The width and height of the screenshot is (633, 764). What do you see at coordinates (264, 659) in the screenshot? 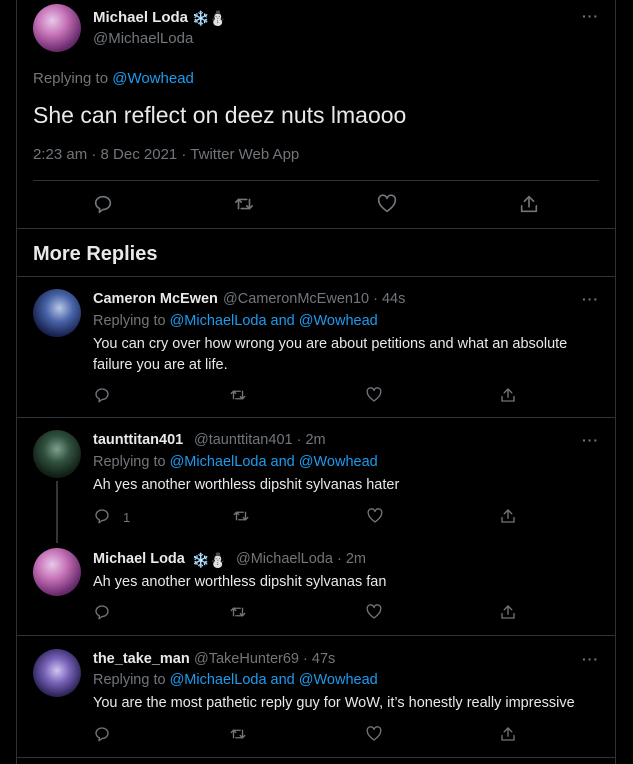
I see `author-handle-time: @TakeHunter69 · 47s` at bounding box center [264, 659].